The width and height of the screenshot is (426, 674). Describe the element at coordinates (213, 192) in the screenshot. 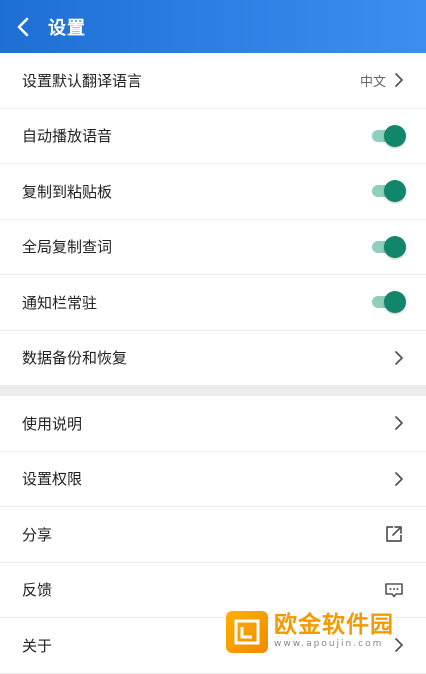

I see `setting-copy-to-clipboard: 复制到粘贴板` at that location.